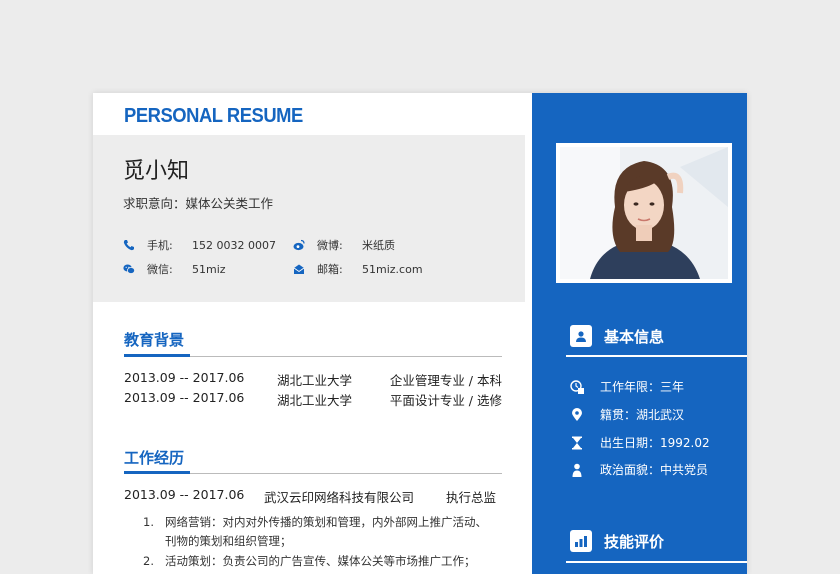  What do you see at coordinates (128, 245) in the screenshot?
I see `phone-icon` at bounding box center [128, 245].